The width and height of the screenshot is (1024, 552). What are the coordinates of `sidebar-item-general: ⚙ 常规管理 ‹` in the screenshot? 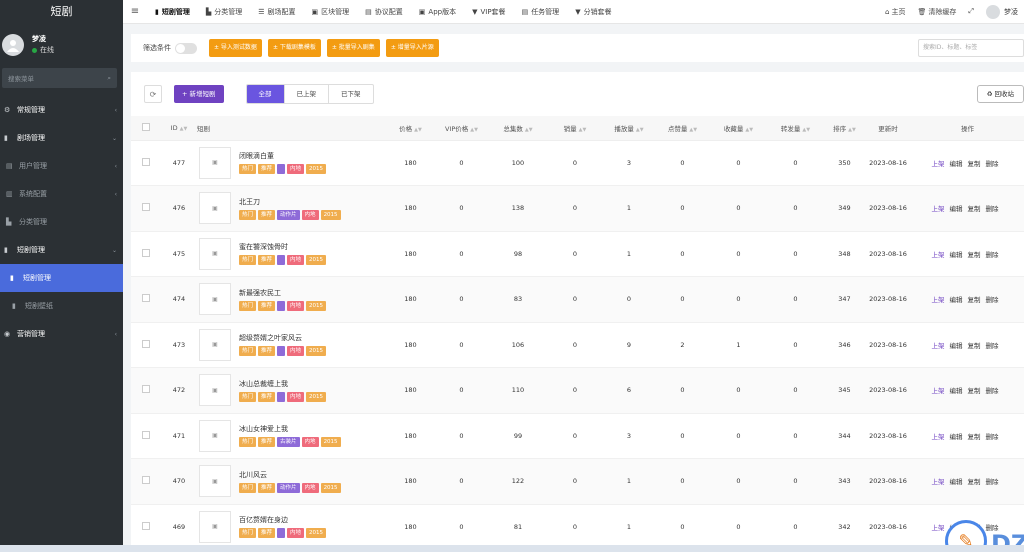 It's located at (61, 110).